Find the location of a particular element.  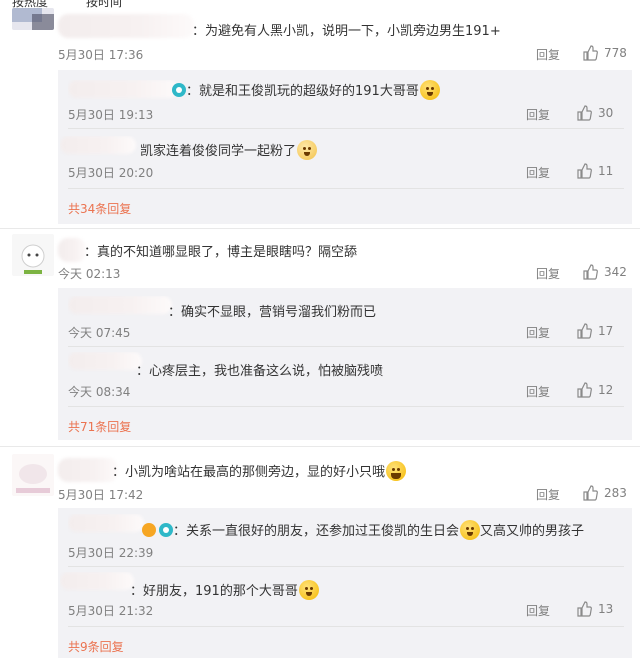

reply-text: ：关系一直很好的朋友，还参加过王俊凯的生日会 又高又帅的男孩子 is located at coordinates (363, 530).